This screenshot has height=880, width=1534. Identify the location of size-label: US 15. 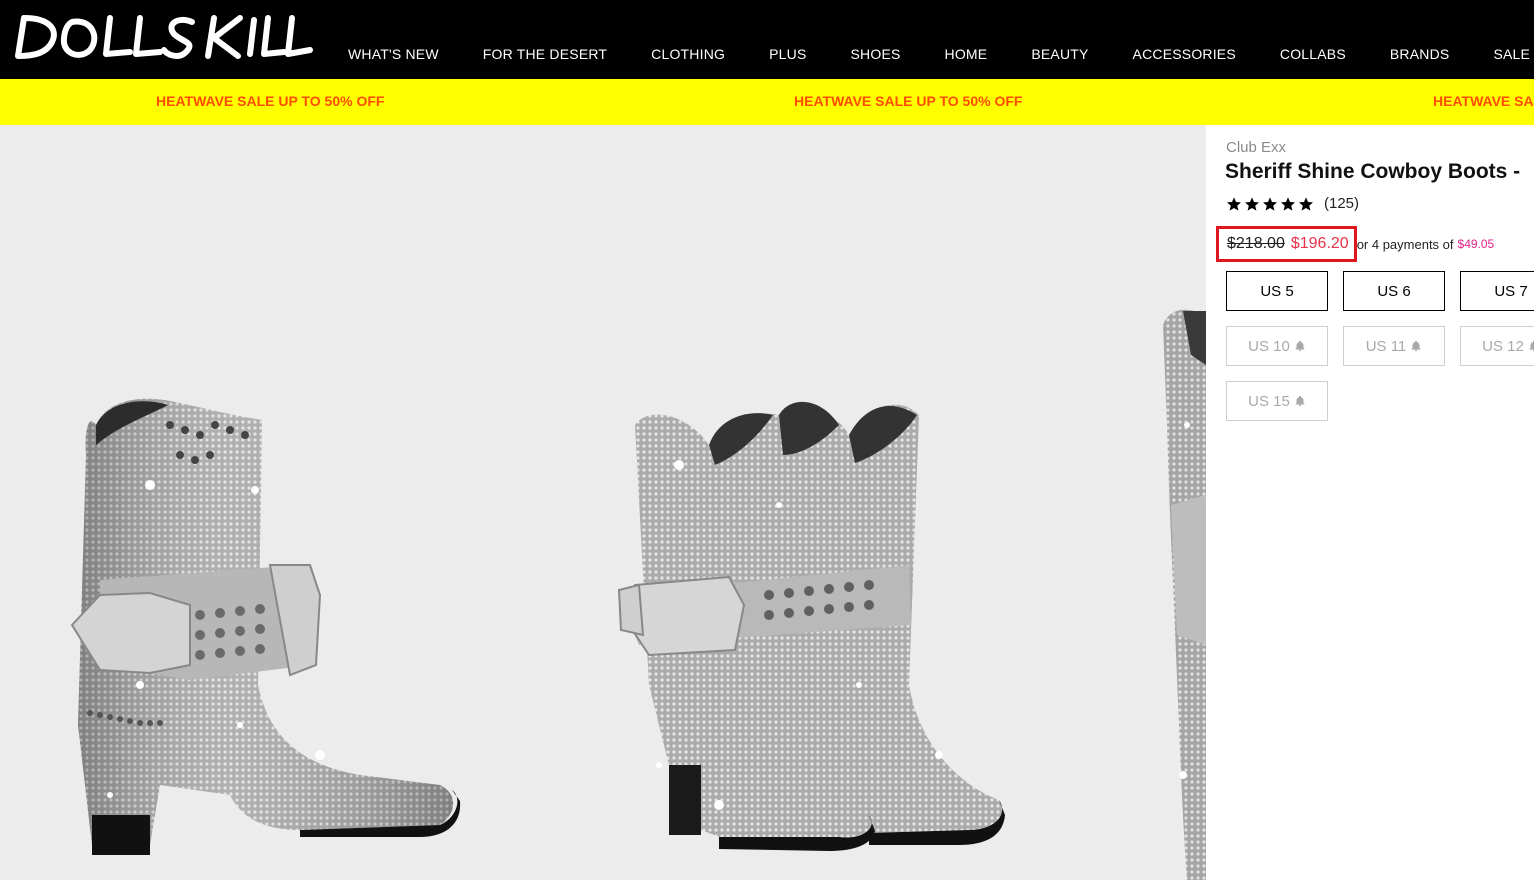
(1269, 401).